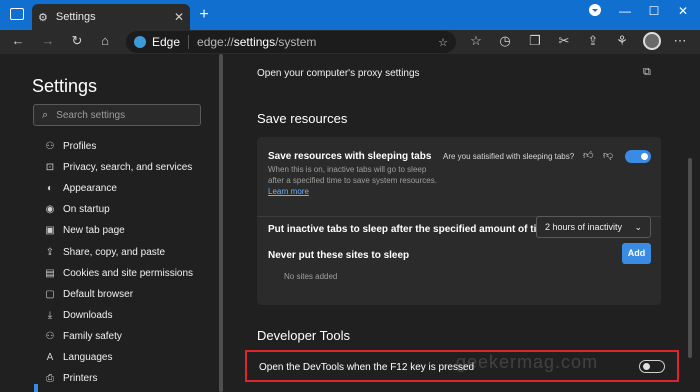  What do you see at coordinates (50, 357) in the screenshot?
I see `languages-icon: A` at bounding box center [50, 357].